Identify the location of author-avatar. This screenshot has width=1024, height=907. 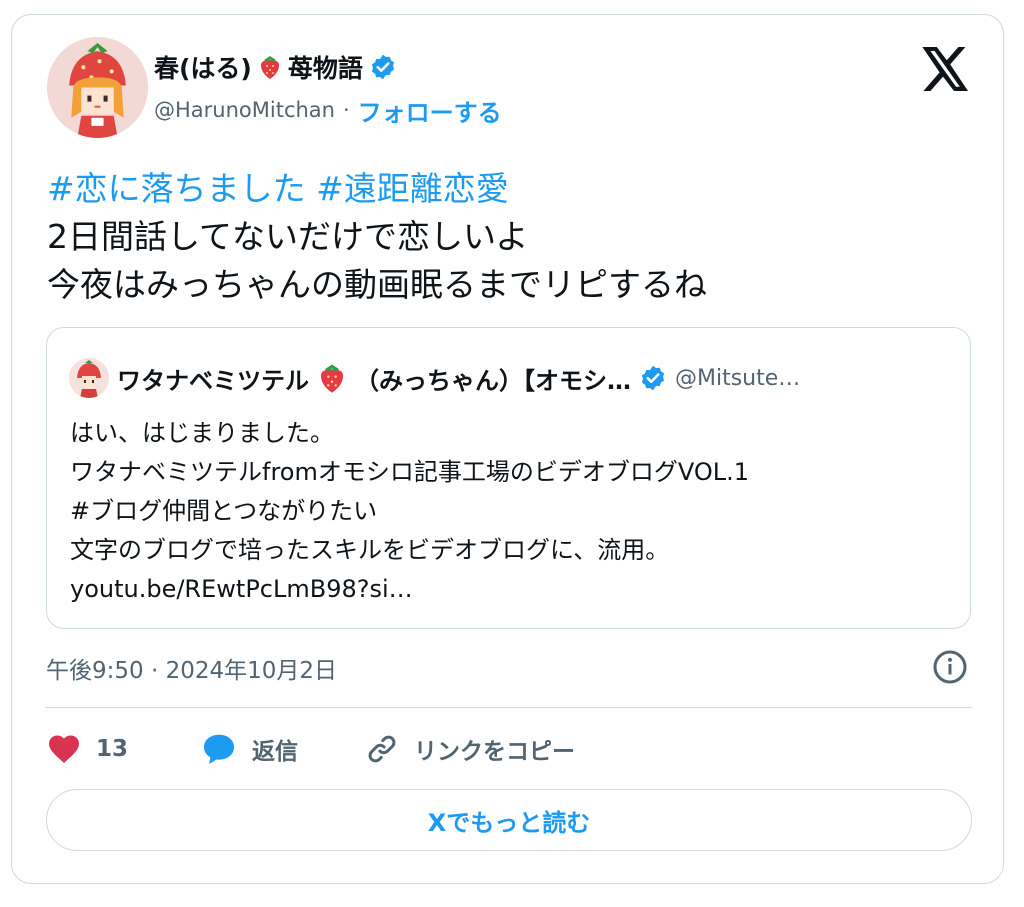
(97, 87).